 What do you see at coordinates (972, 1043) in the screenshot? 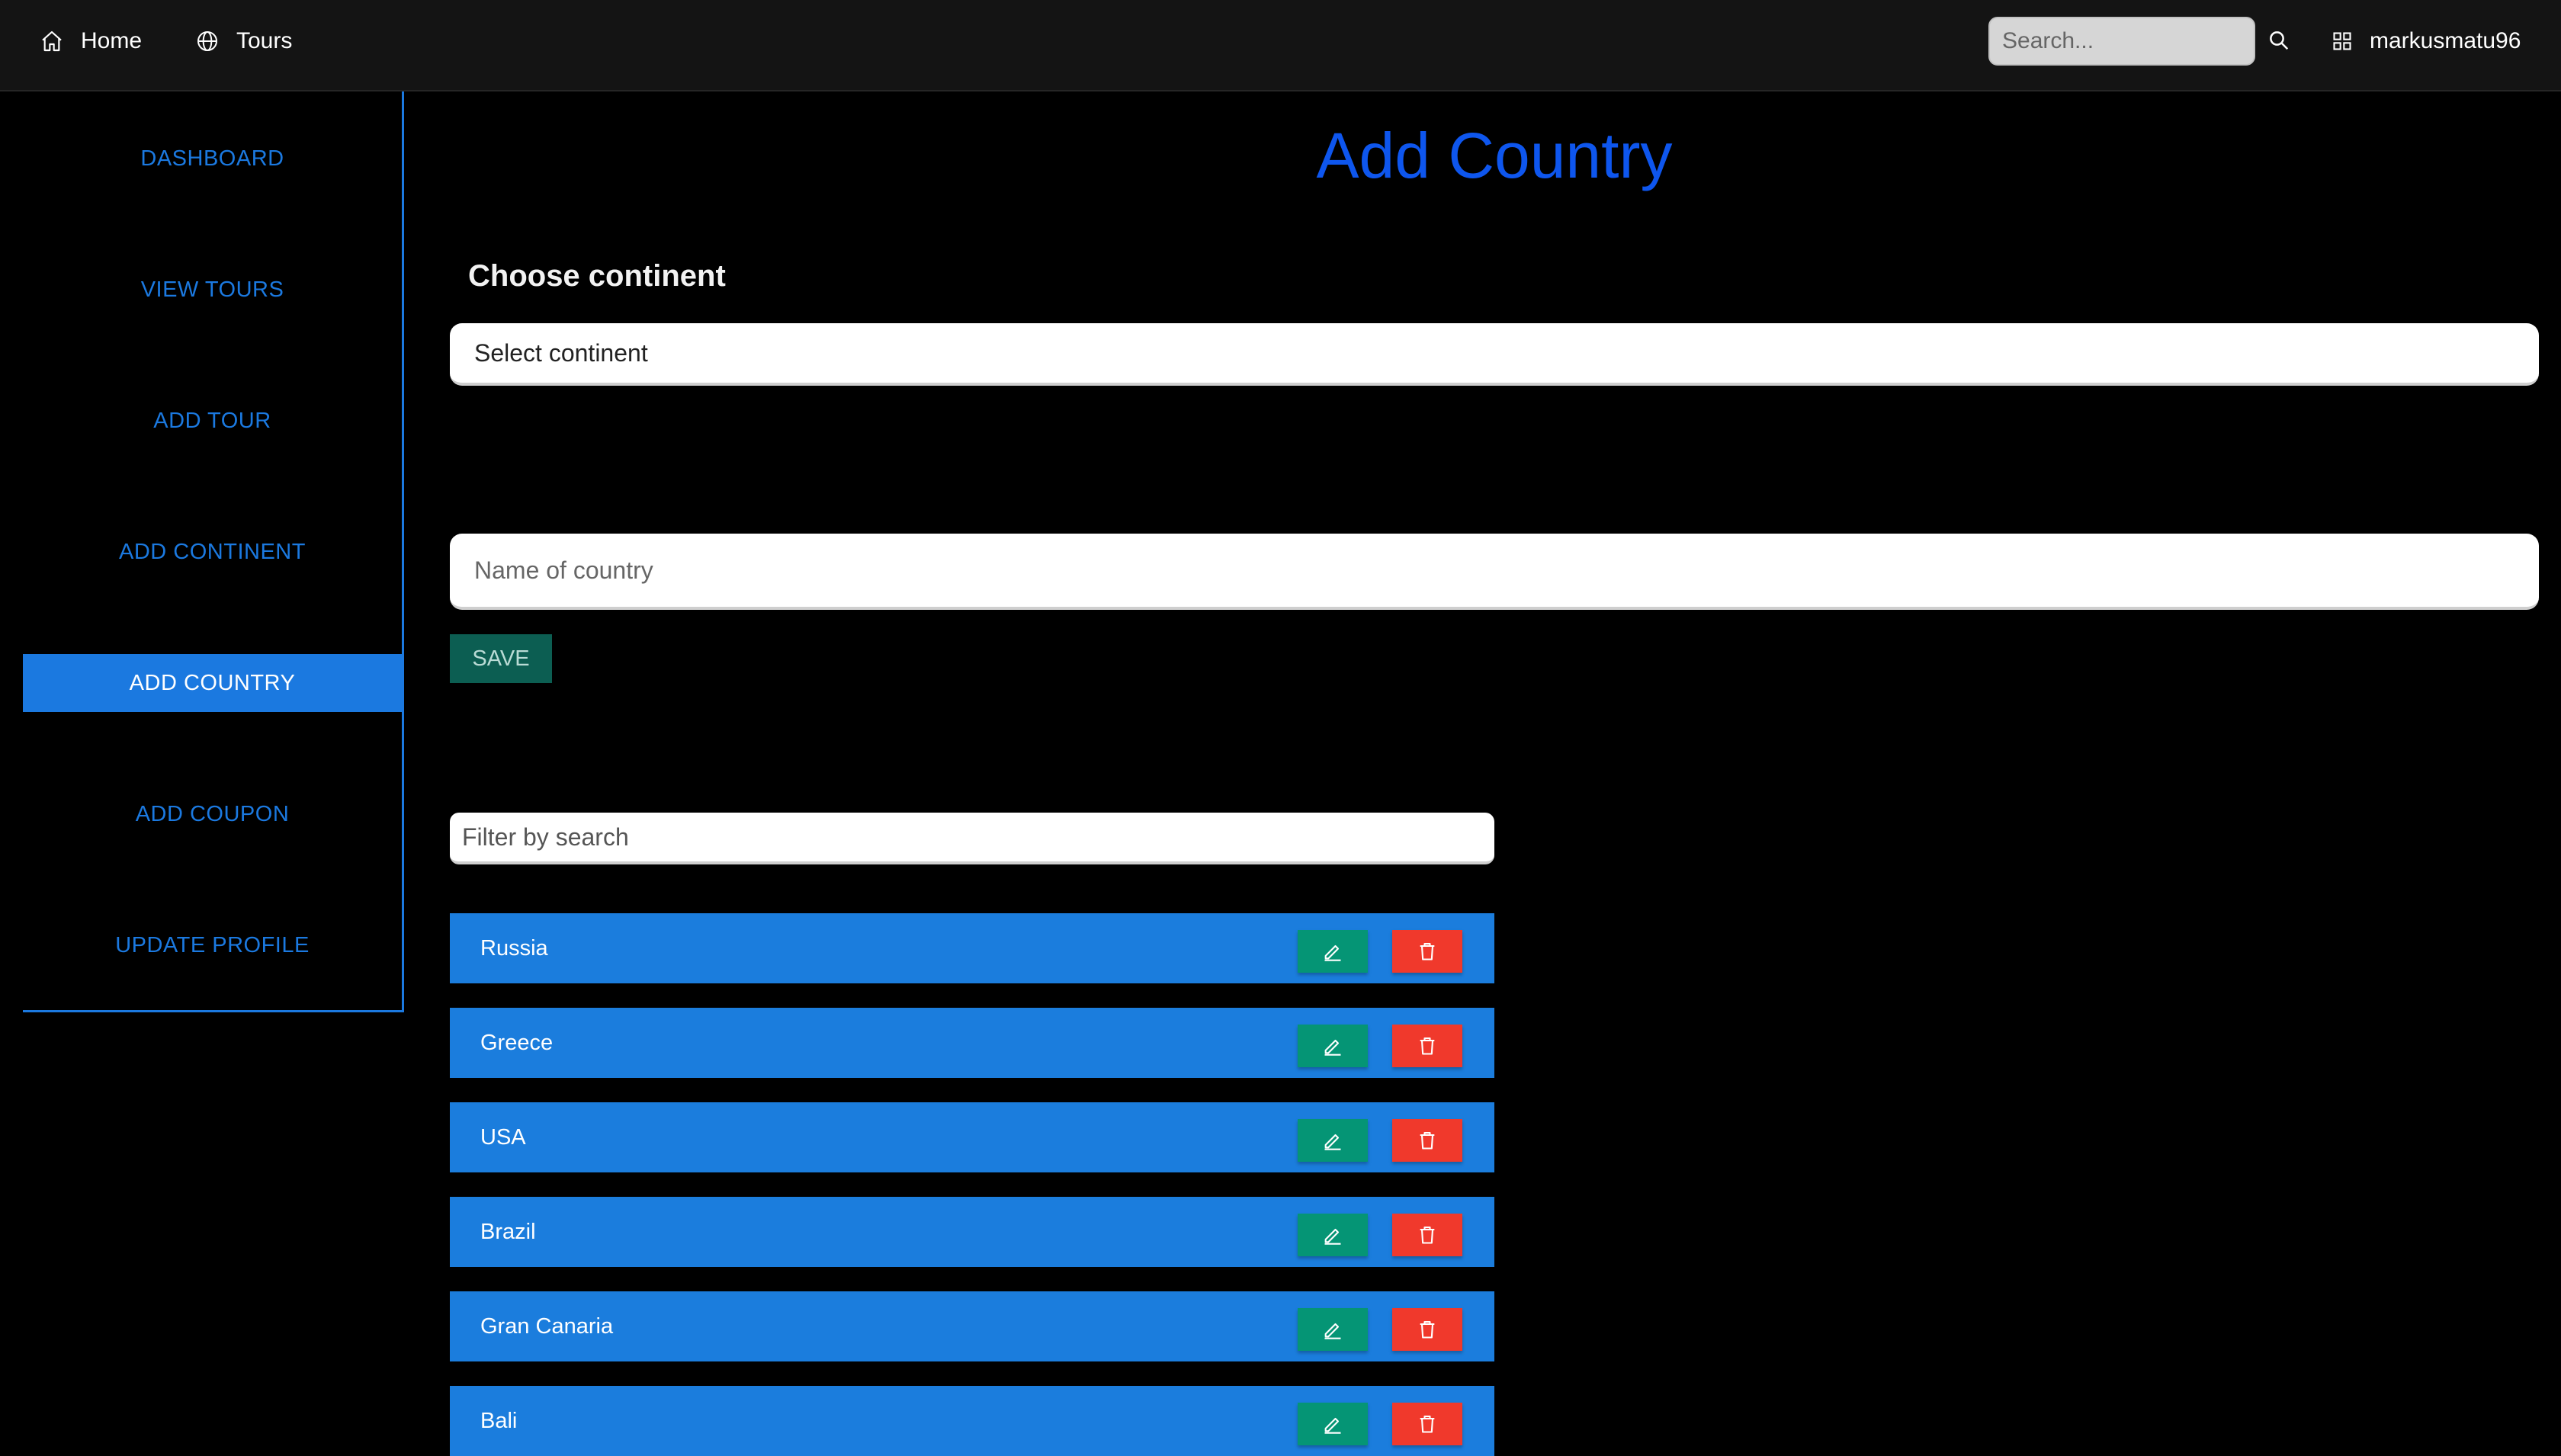
I see `list-item: Greece` at bounding box center [972, 1043].